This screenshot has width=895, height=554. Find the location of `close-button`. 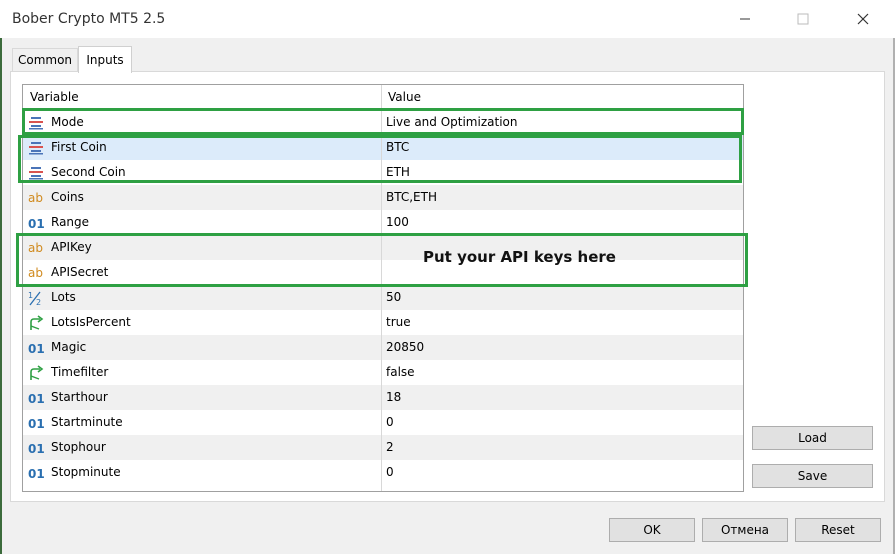

close-button is located at coordinates (863, 19).